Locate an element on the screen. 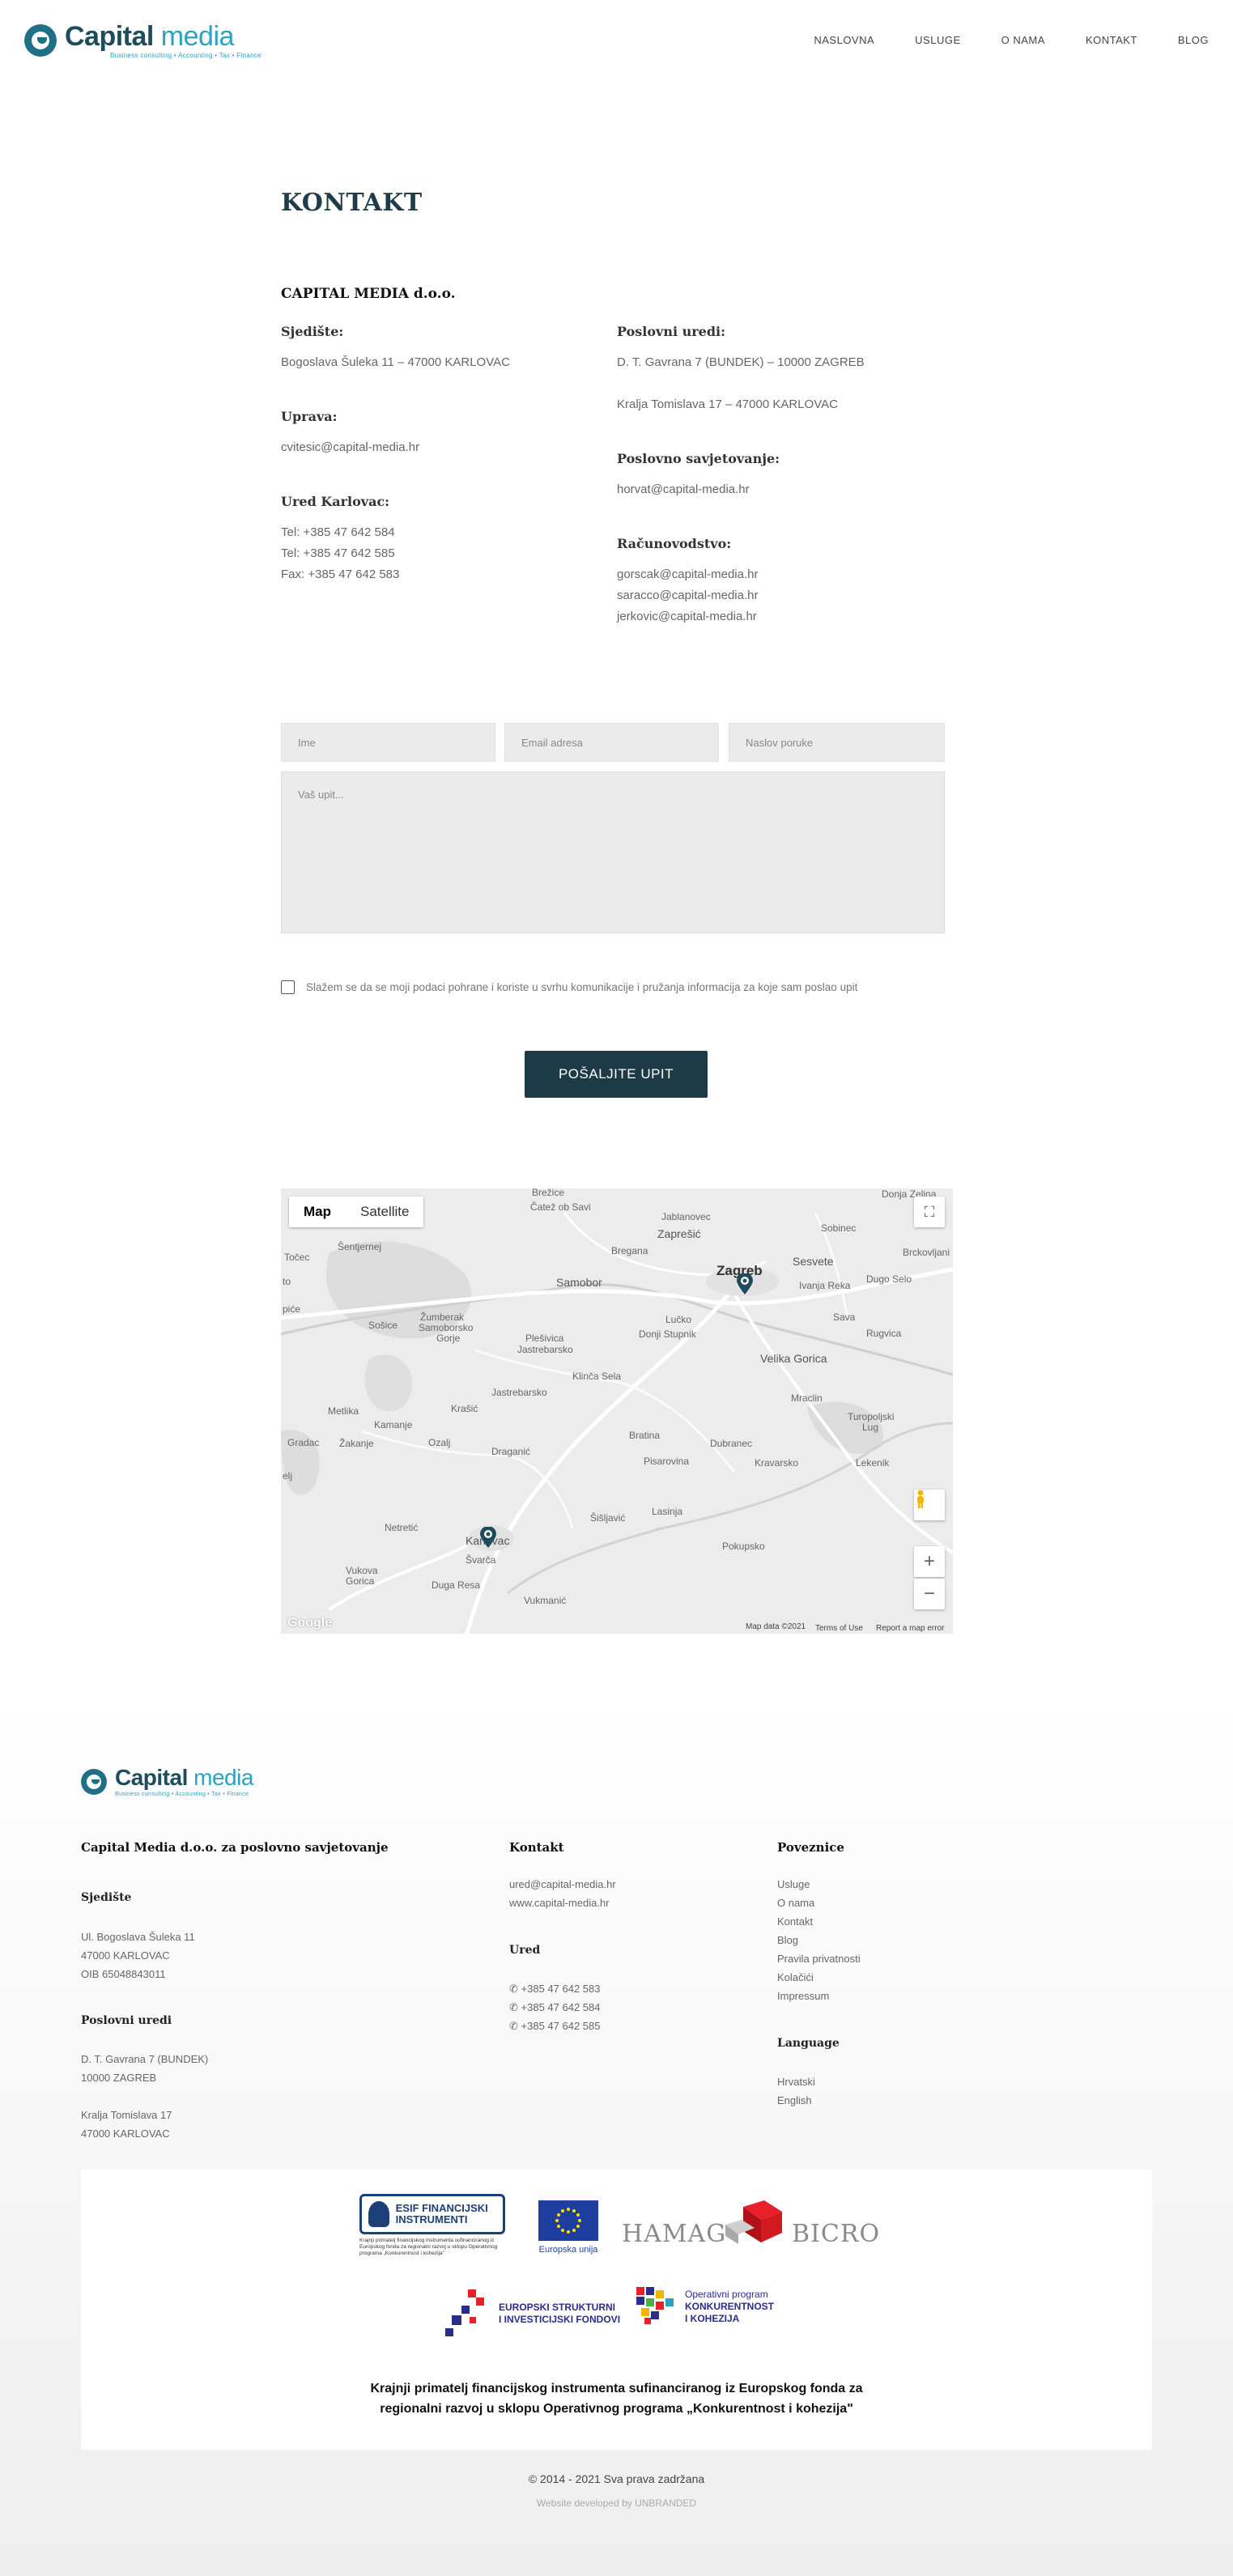 The height and width of the screenshot is (2576, 1233). racunovodstvo-email-2: saracco@capital-media.hr is located at coordinates (787, 596).